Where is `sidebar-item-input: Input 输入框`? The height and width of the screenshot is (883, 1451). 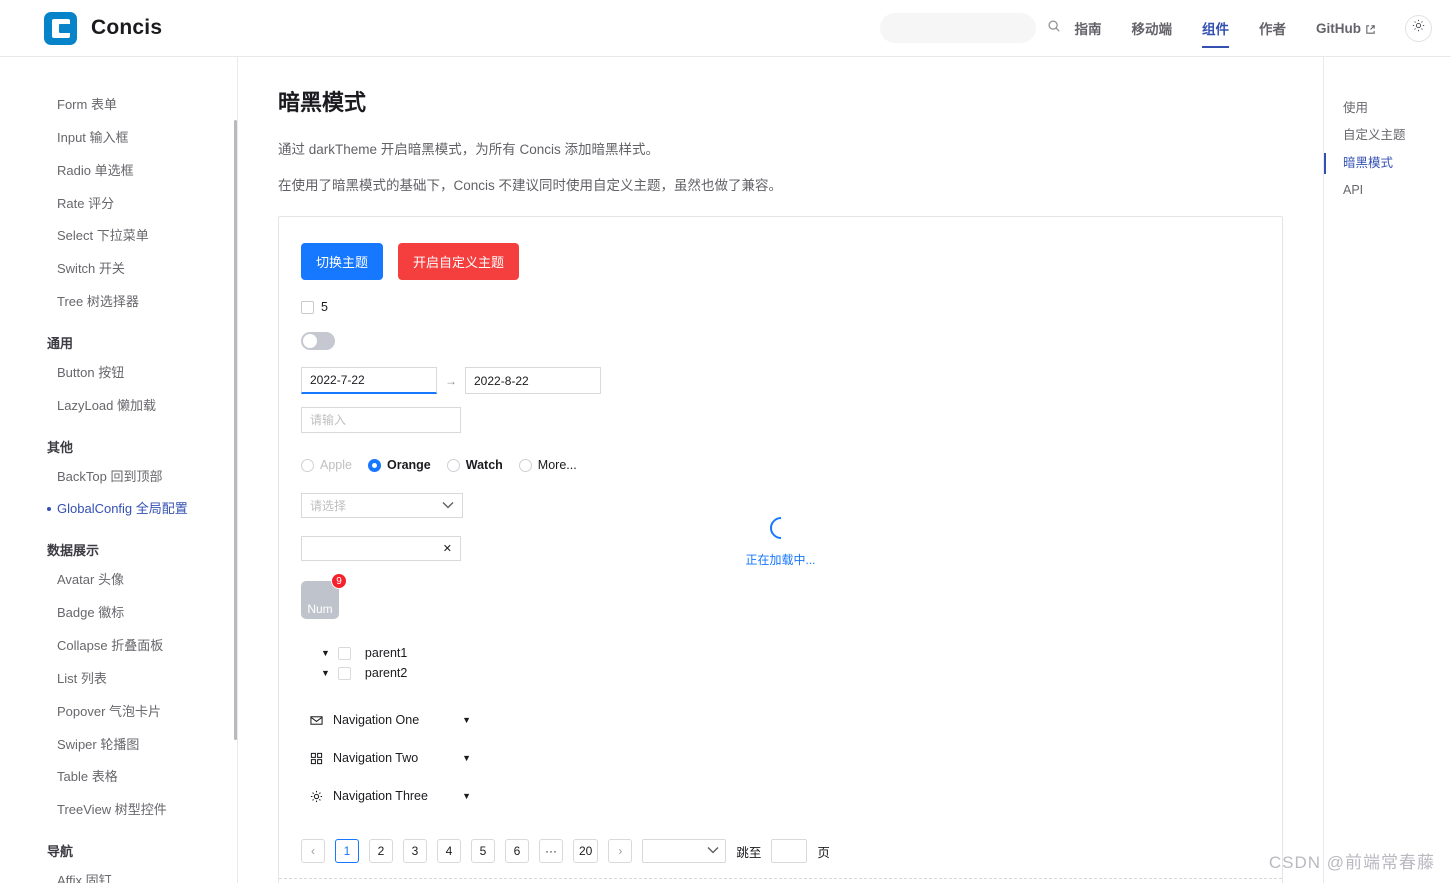 sidebar-item-input: Input 输入框 is located at coordinates (118, 138).